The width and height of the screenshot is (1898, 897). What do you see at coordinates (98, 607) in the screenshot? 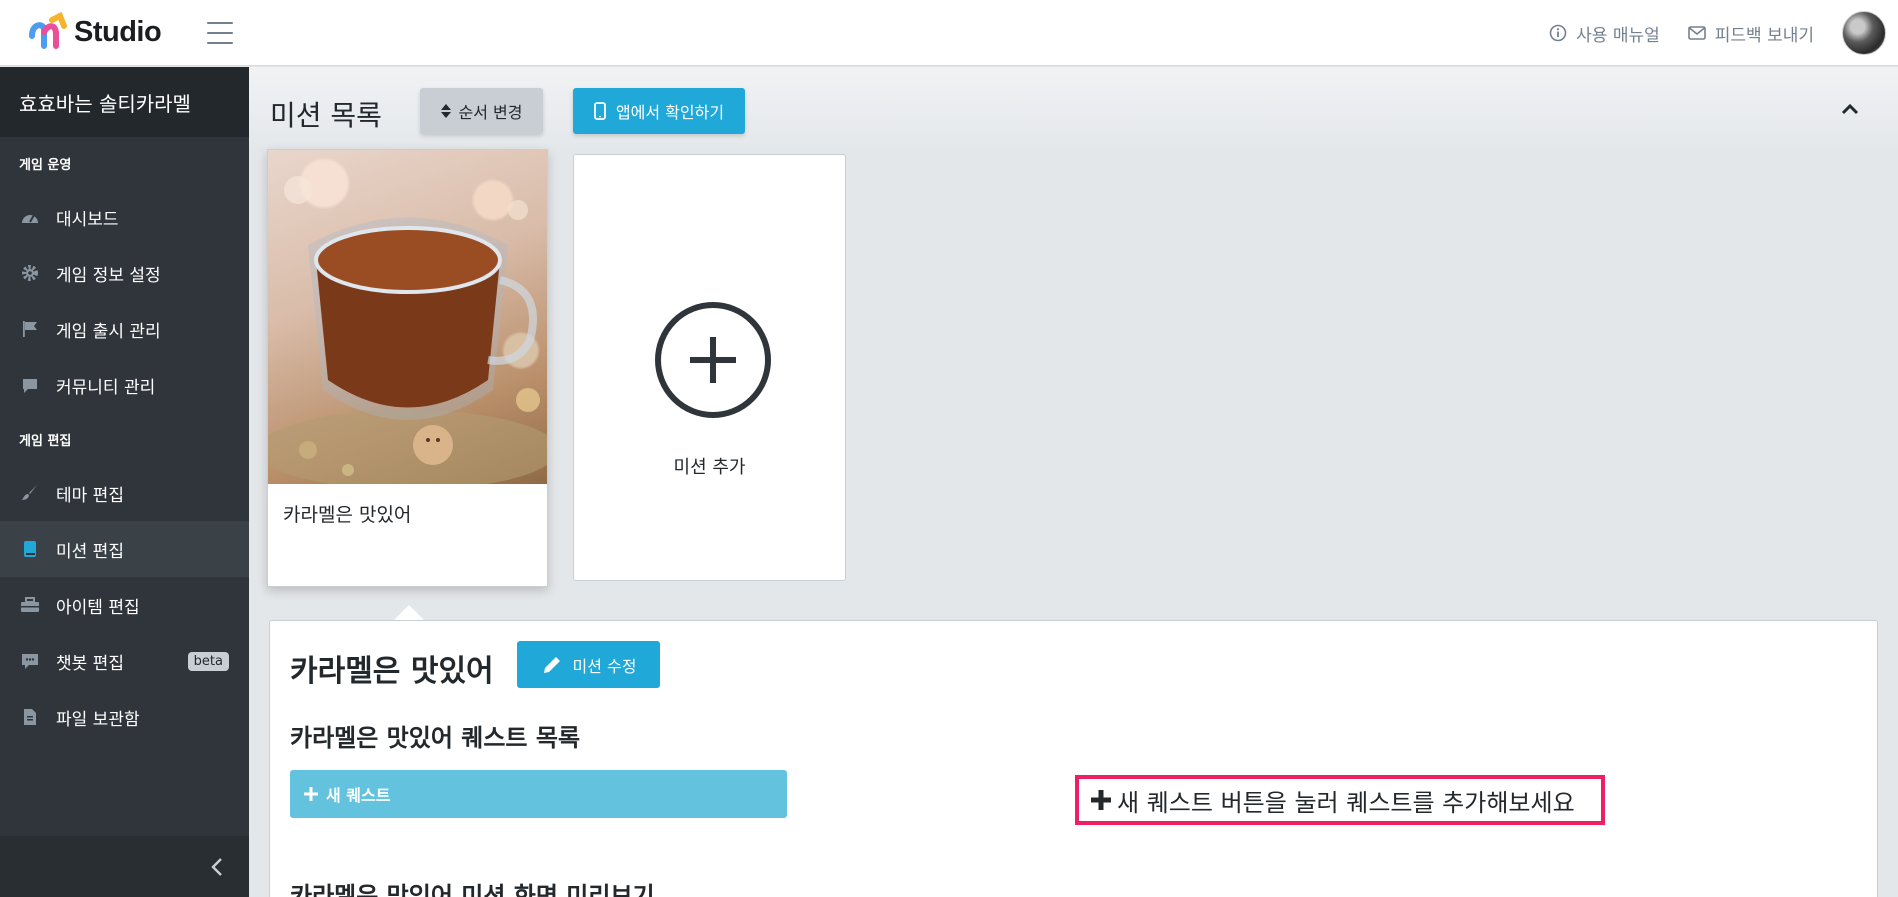
I see `sidebar-item-label: 아이템 편집` at bounding box center [98, 607].